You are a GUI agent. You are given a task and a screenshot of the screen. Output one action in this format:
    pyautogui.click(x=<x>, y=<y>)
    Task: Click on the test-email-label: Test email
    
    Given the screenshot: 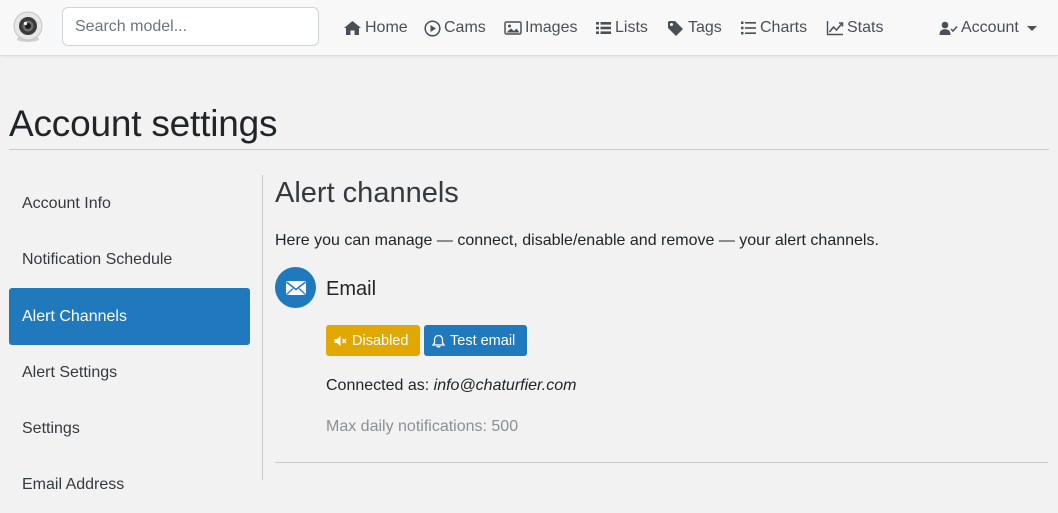 What is the action you would take?
    pyautogui.click(x=483, y=340)
    